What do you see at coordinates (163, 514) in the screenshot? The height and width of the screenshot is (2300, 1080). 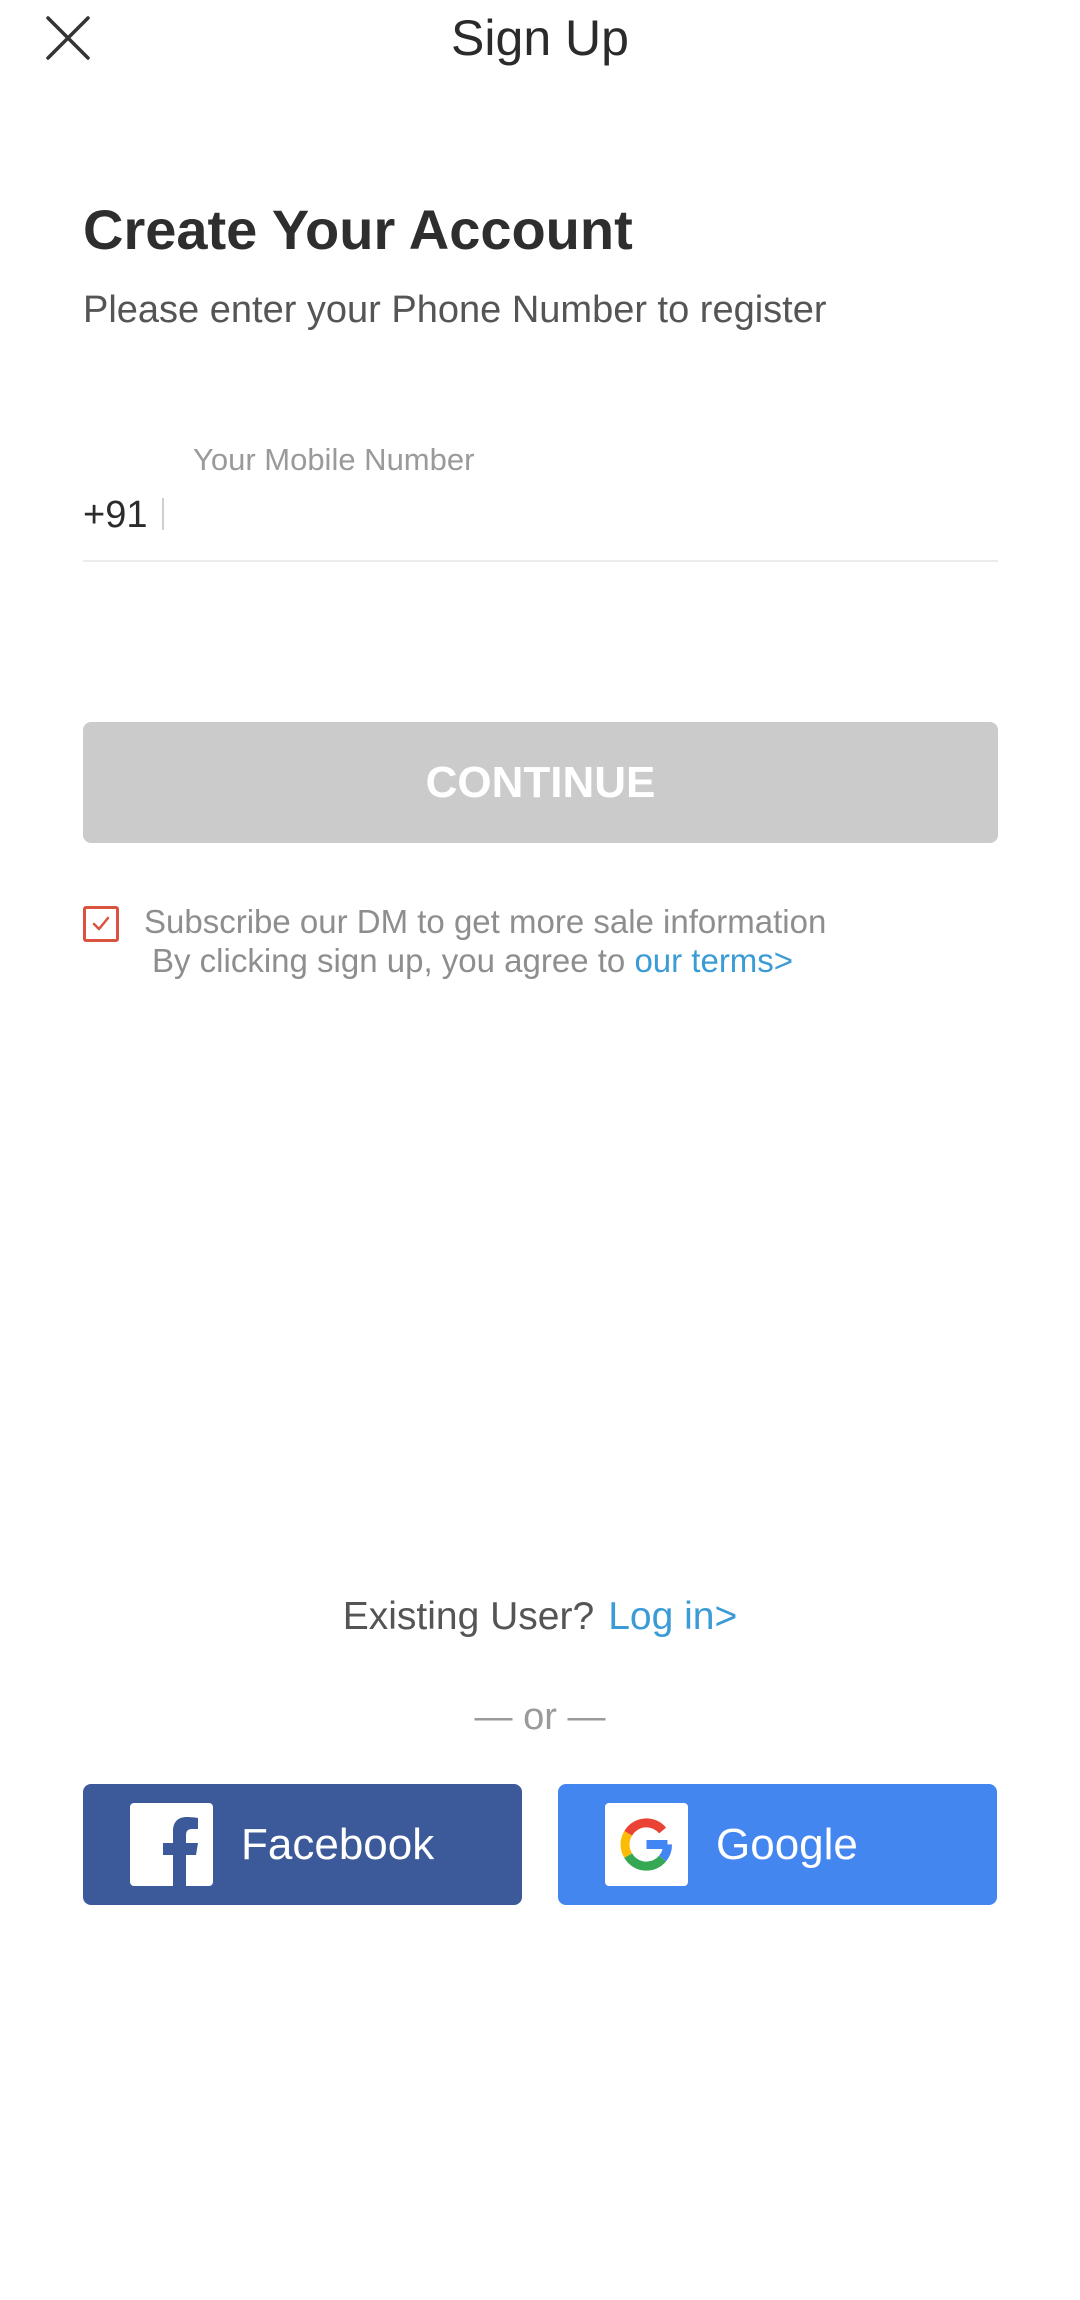 I see `country-code-divider` at bounding box center [163, 514].